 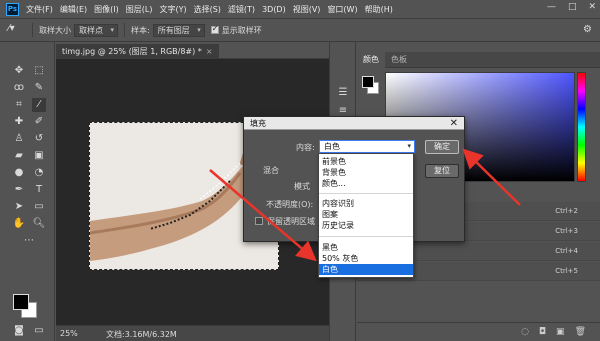 What do you see at coordinates (19, 207) in the screenshot?
I see `path-selection-tool-icon: ➤` at bounding box center [19, 207].